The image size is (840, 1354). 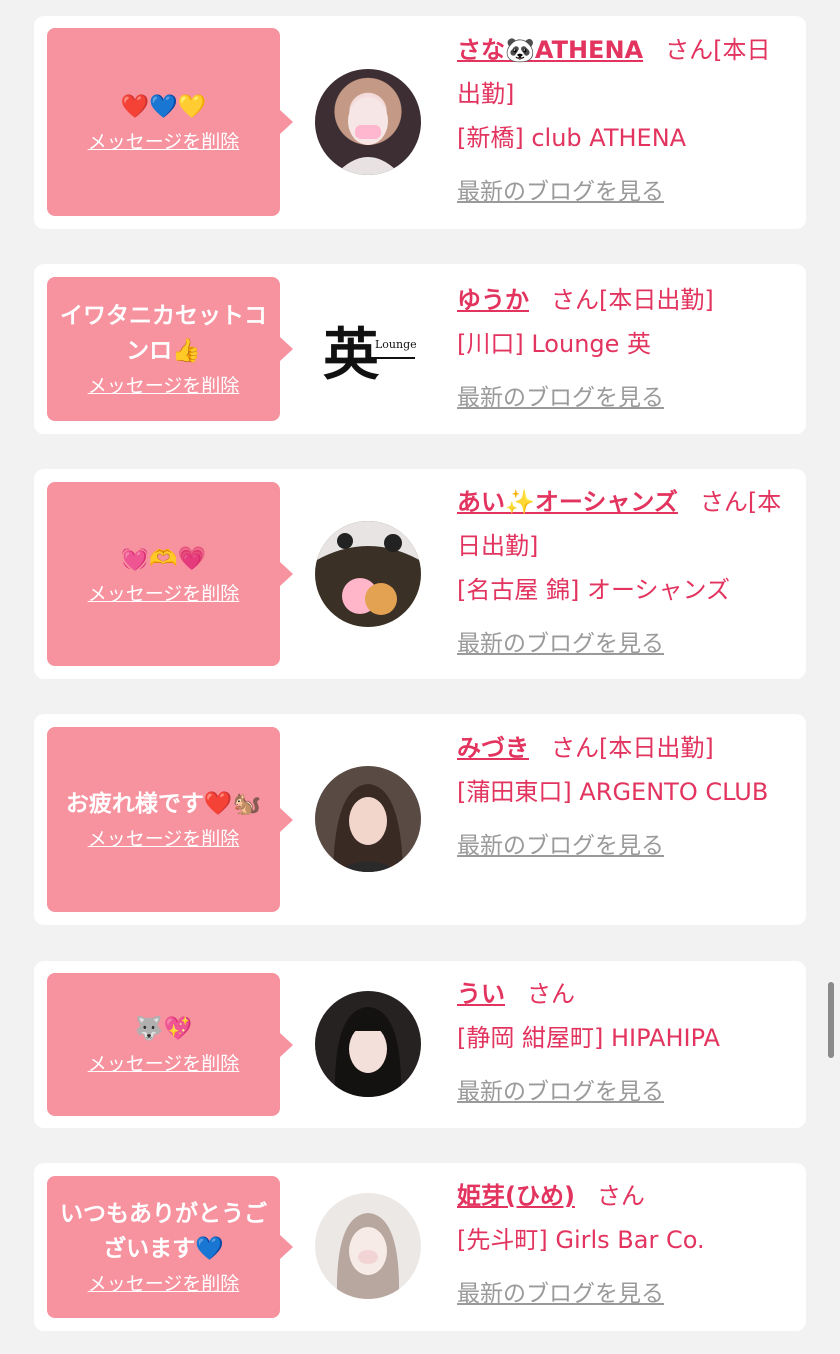 I want to click on logo-text: Lounge, so click(x=396, y=344).